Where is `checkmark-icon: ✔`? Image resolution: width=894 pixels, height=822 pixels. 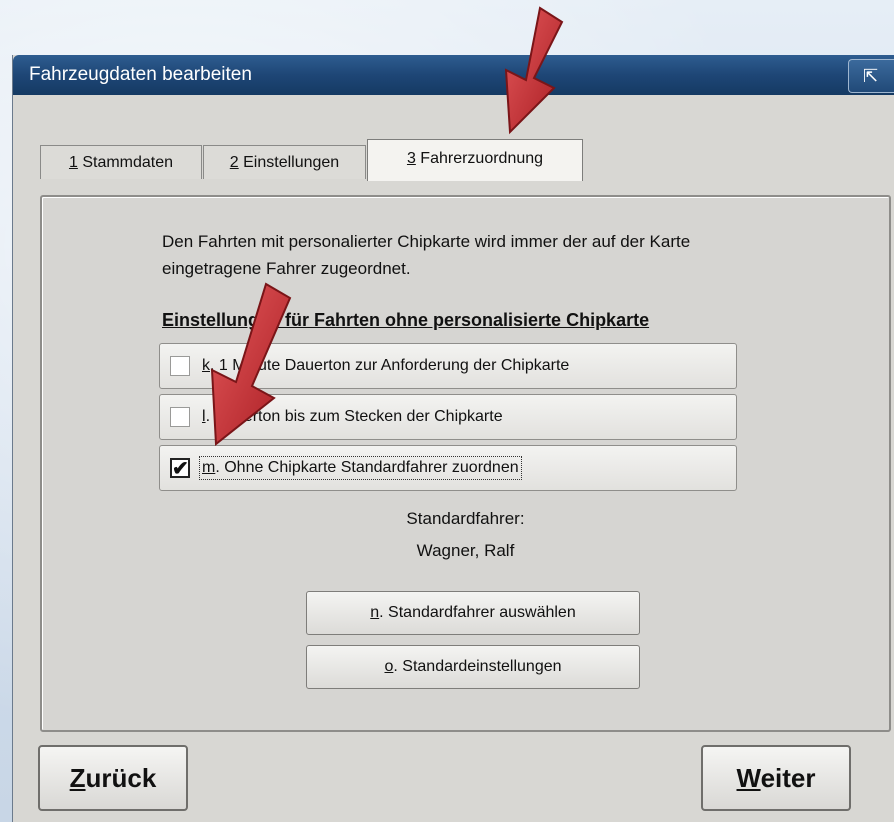
checkmark-icon: ✔ is located at coordinates (180, 469).